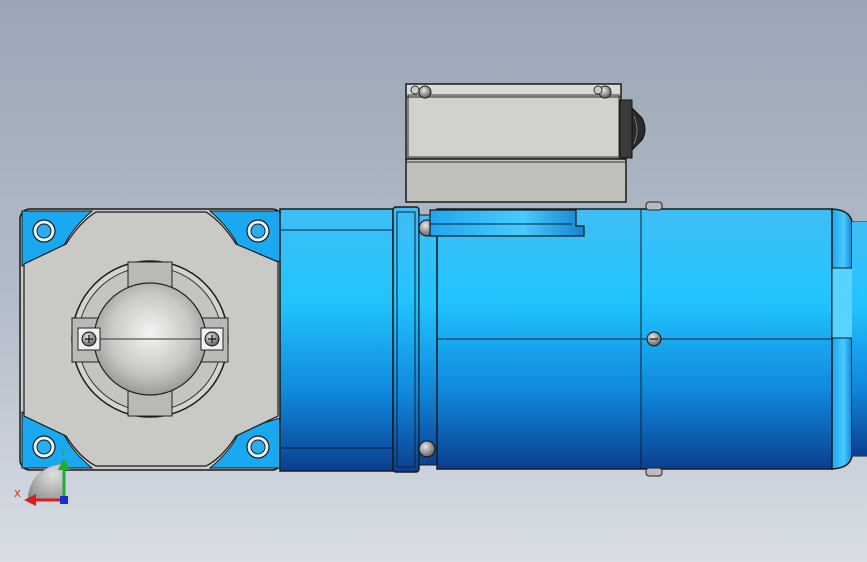 This screenshot has width=867, height=562. Describe the element at coordinates (632, 129) in the screenshot. I see `cable-gland` at that location.